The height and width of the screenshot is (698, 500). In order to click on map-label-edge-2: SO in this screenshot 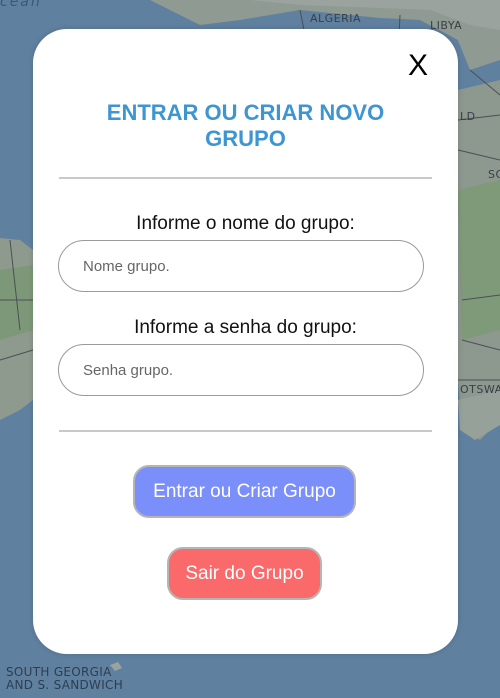, I will do `click(494, 174)`.